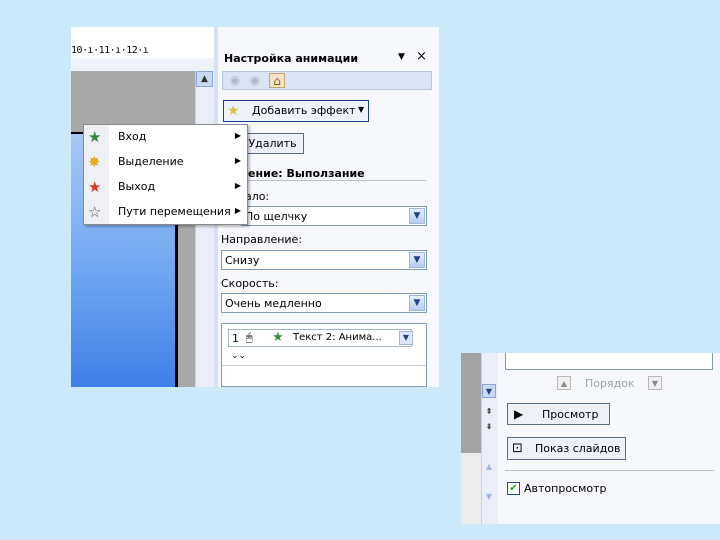 Image resolution: width=720 pixels, height=540 pixels. What do you see at coordinates (327, 80) in the screenshot?
I see `pane-navigation-bar: ◉ ◉ ⌂` at bounding box center [327, 80].